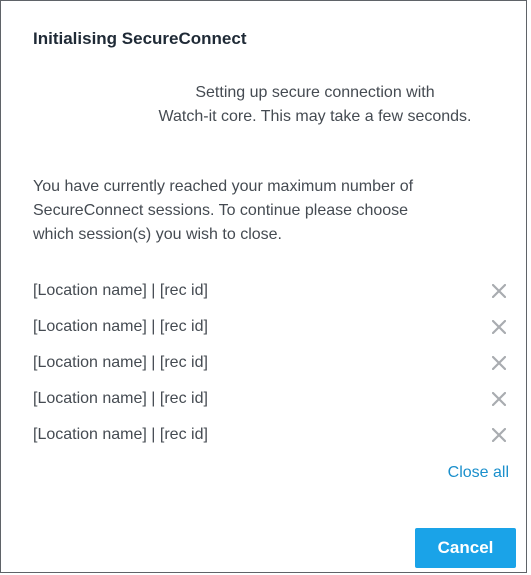 The width and height of the screenshot is (531, 575). I want to click on setup-message-line: Setting up secure connection with, so click(315, 92).